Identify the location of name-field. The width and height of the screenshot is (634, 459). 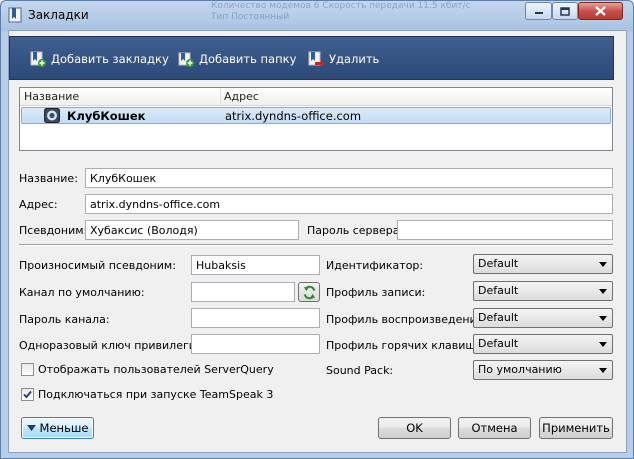
(349, 178).